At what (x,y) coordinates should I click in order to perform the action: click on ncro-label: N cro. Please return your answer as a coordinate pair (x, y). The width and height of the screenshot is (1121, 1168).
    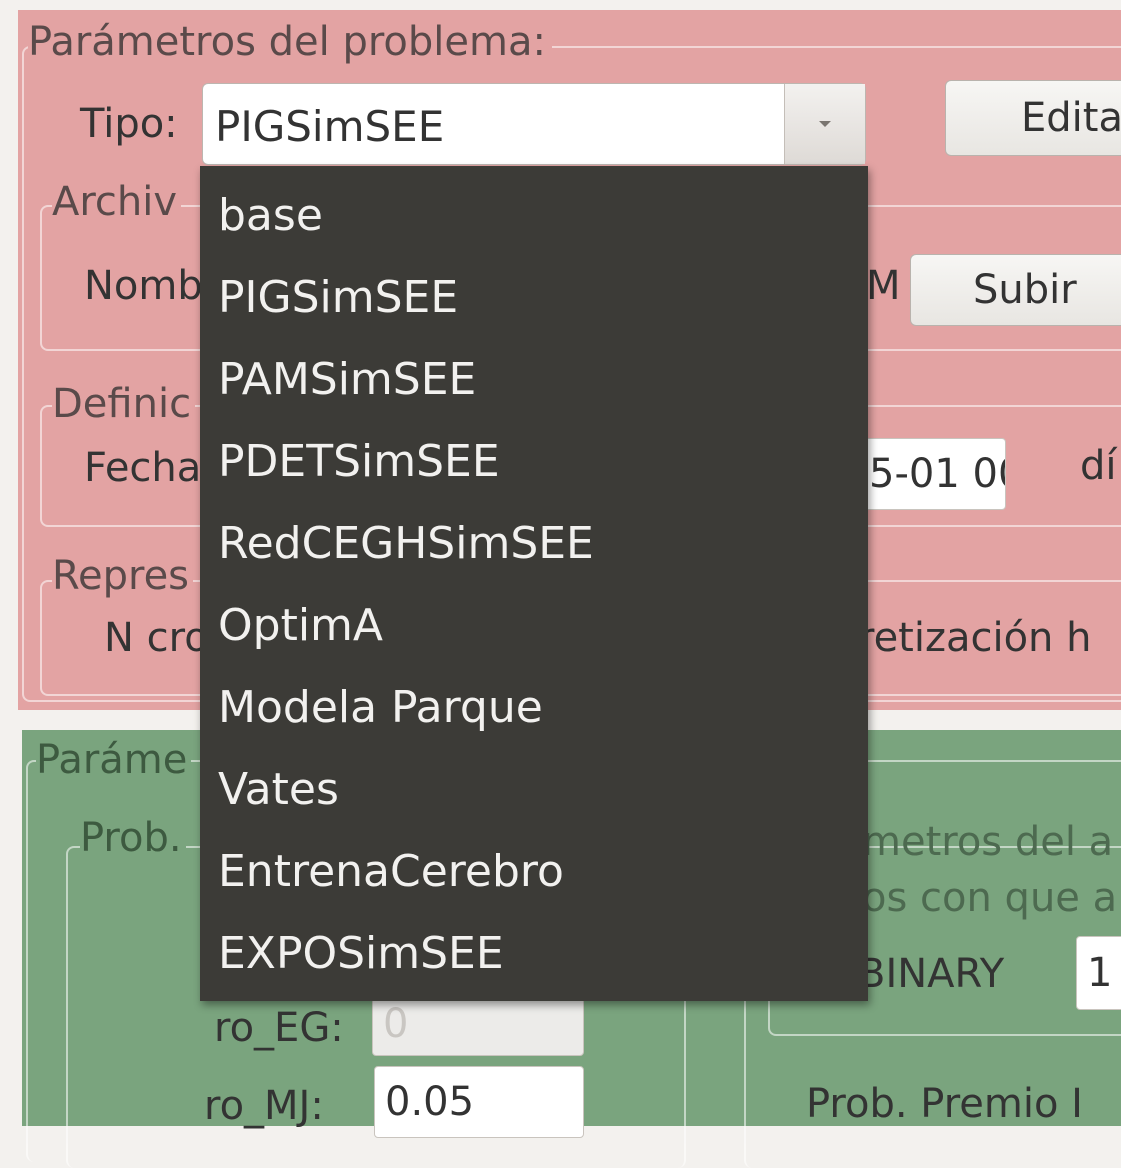
    Looking at the image, I should click on (156, 638).